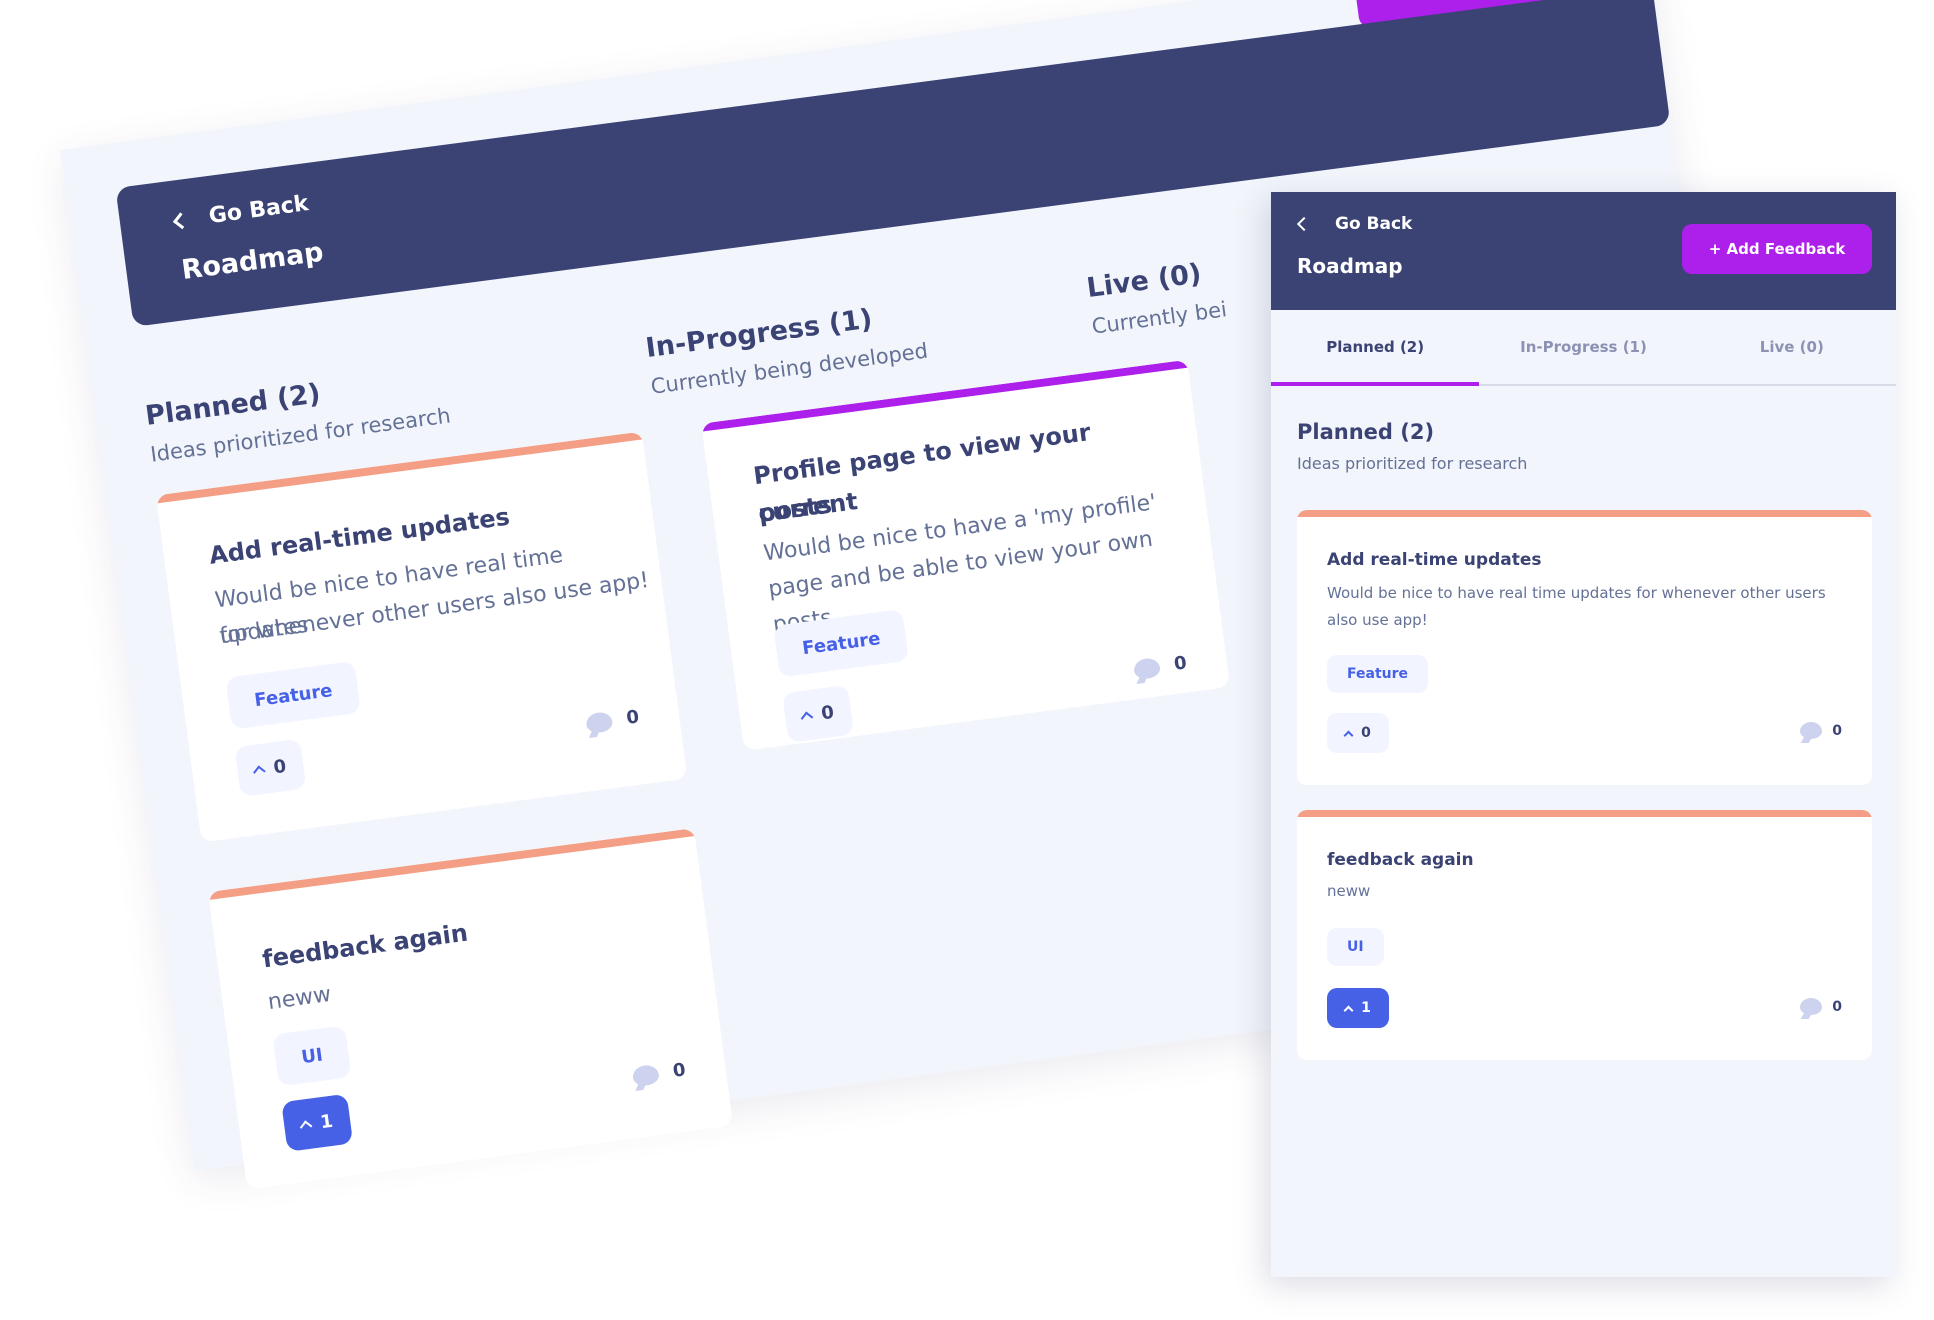  What do you see at coordinates (299, 998) in the screenshot?
I see `card-description-line: neww` at bounding box center [299, 998].